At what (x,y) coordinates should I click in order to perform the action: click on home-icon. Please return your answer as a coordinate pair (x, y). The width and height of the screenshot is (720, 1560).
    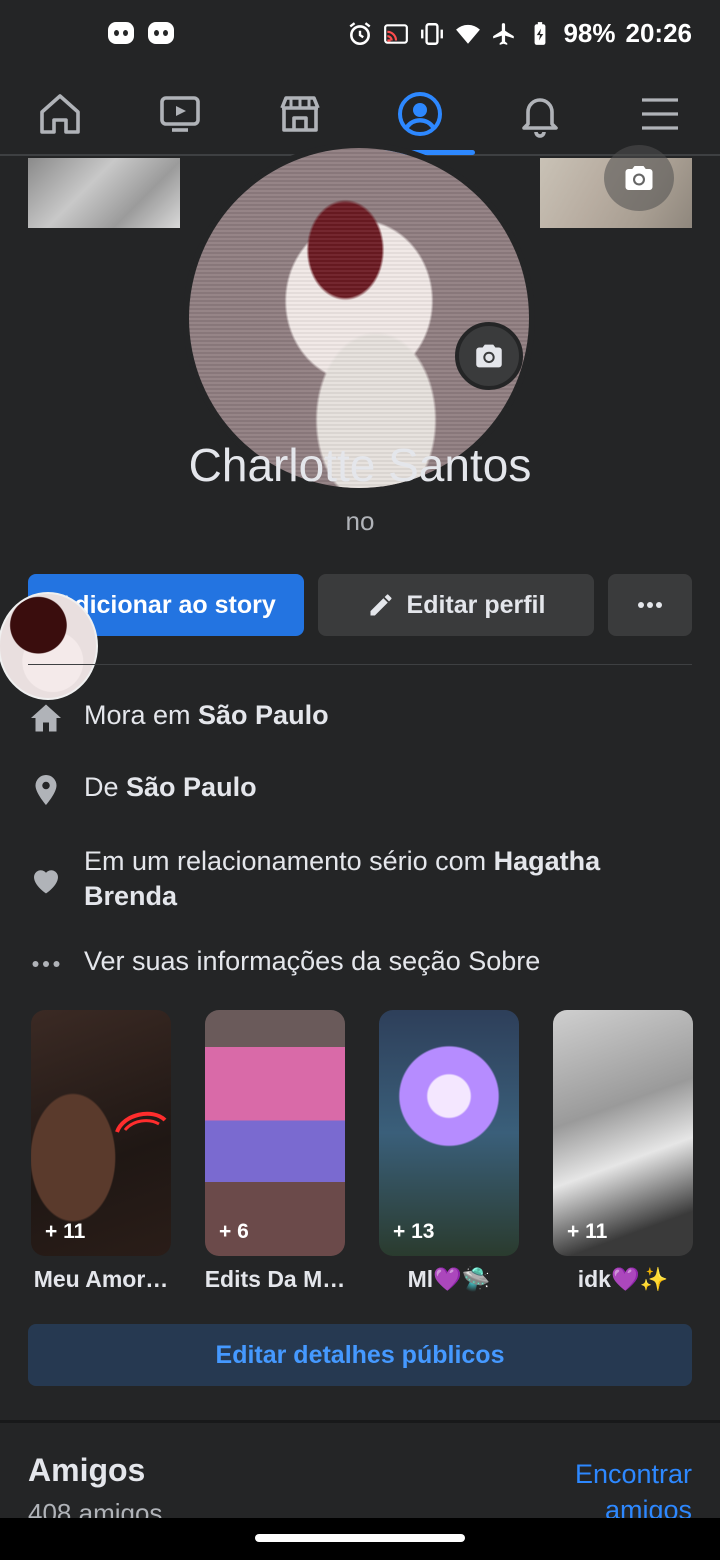
    Looking at the image, I should click on (60, 114).